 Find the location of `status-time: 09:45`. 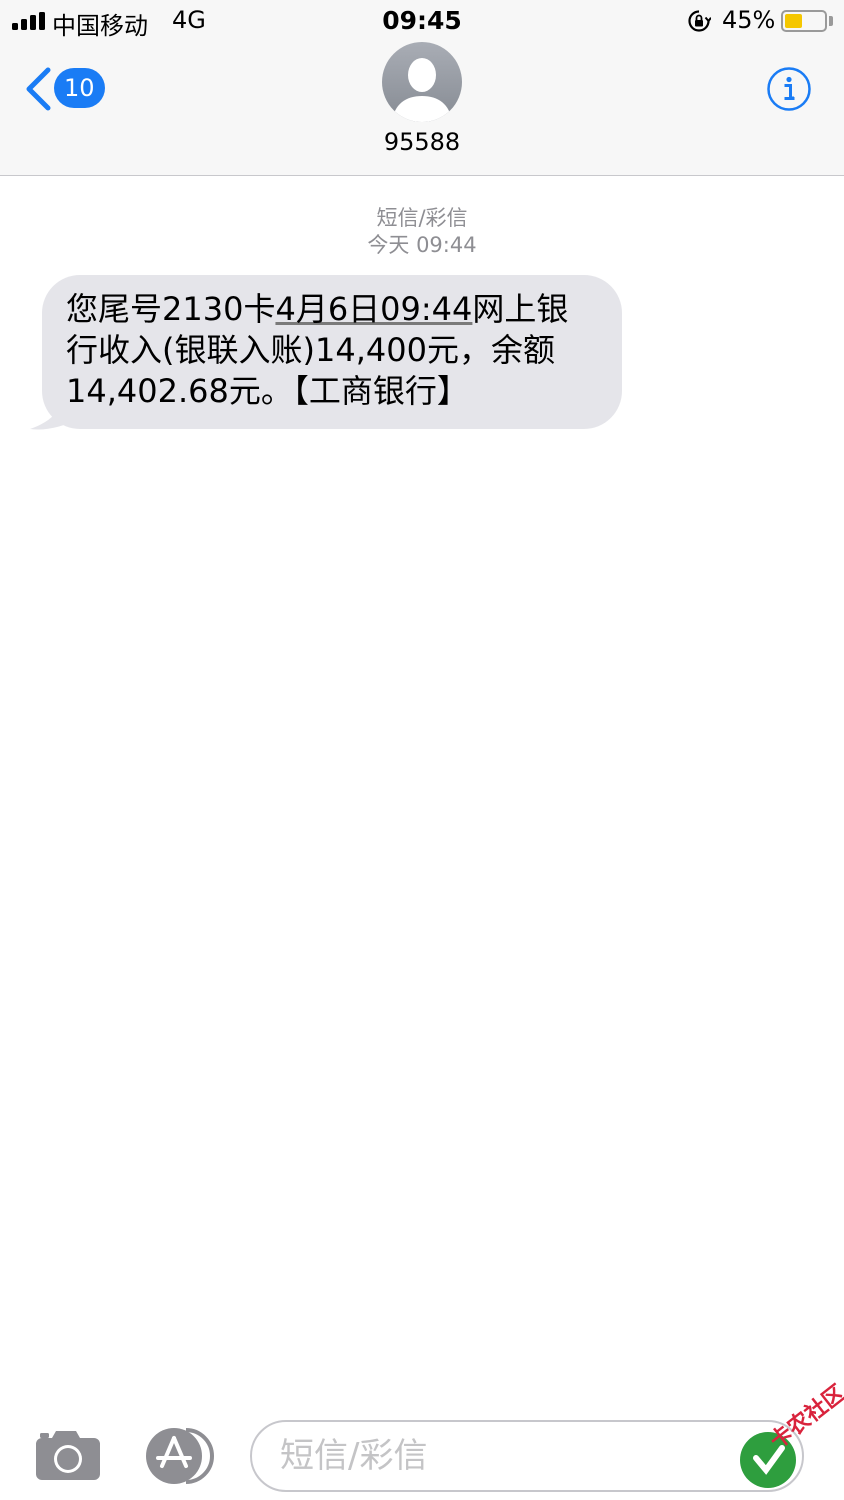

status-time: 09:45 is located at coordinates (422, 20).